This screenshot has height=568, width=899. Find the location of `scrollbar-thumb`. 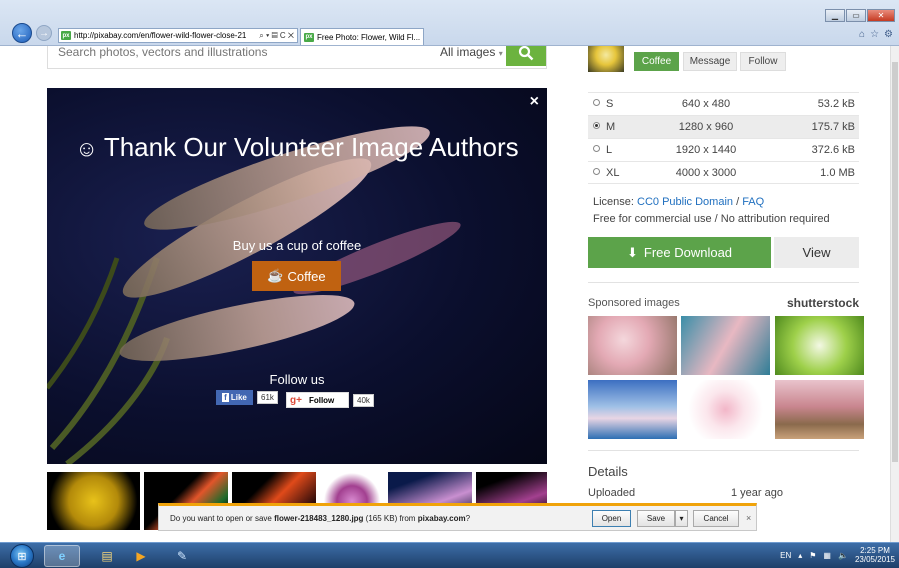

scrollbar-thumb is located at coordinates (895, 262).